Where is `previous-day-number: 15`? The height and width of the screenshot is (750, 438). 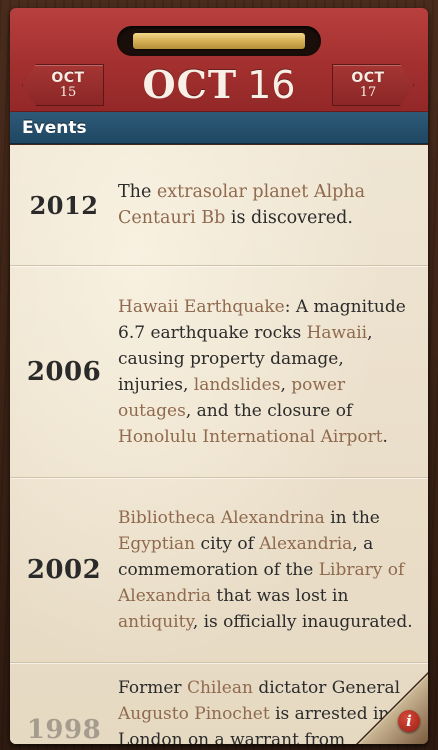
previous-day-number: 15 is located at coordinates (68, 92).